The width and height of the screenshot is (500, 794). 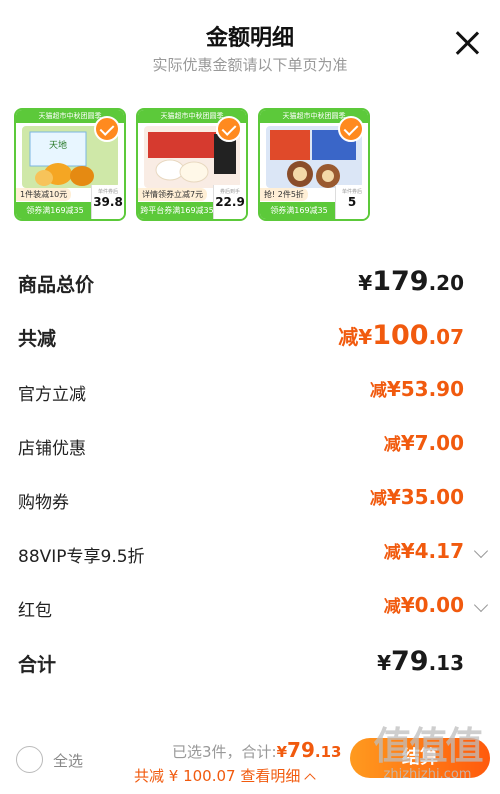 What do you see at coordinates (253, 555) in the screenshot?
I see `row-88vip-discount: 88VIP专享9.5折 减¥4.17` at bounding box center [253, 555].